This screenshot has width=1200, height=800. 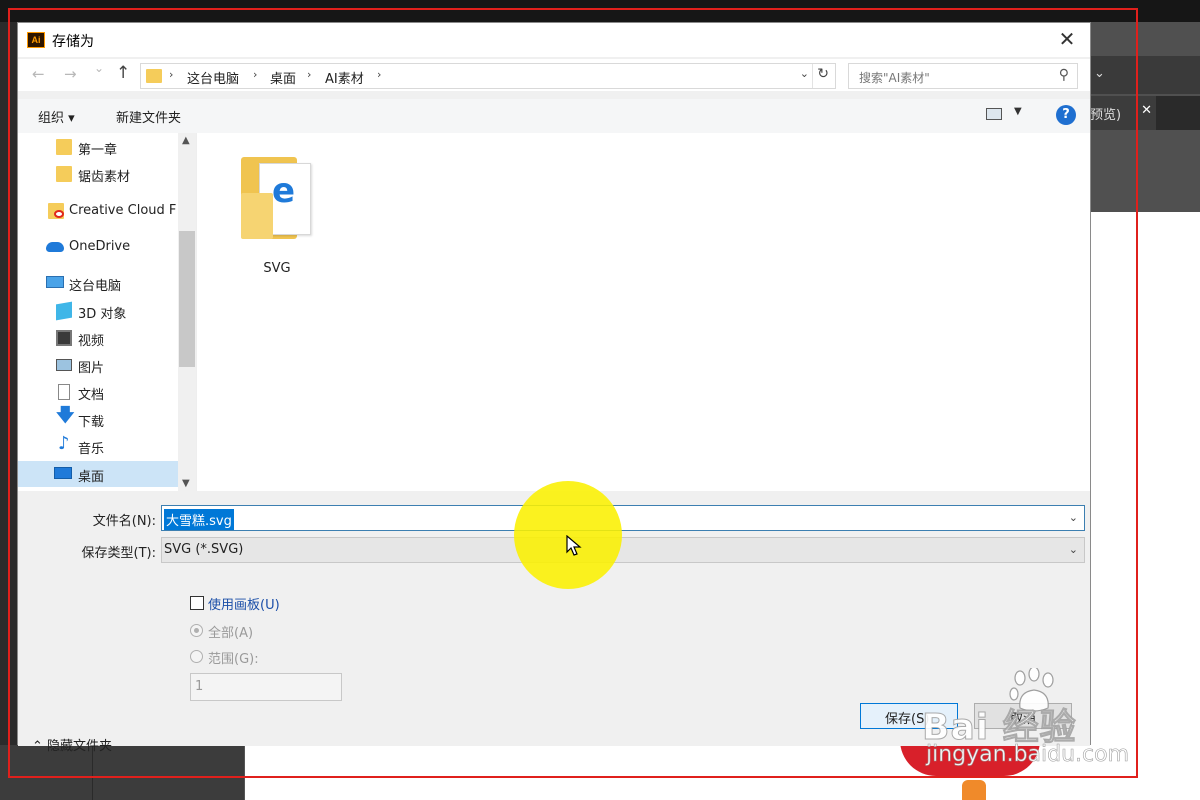 I want to click on search-input: 搜索"AI素材" ⚲, so click(x=963, y=76).